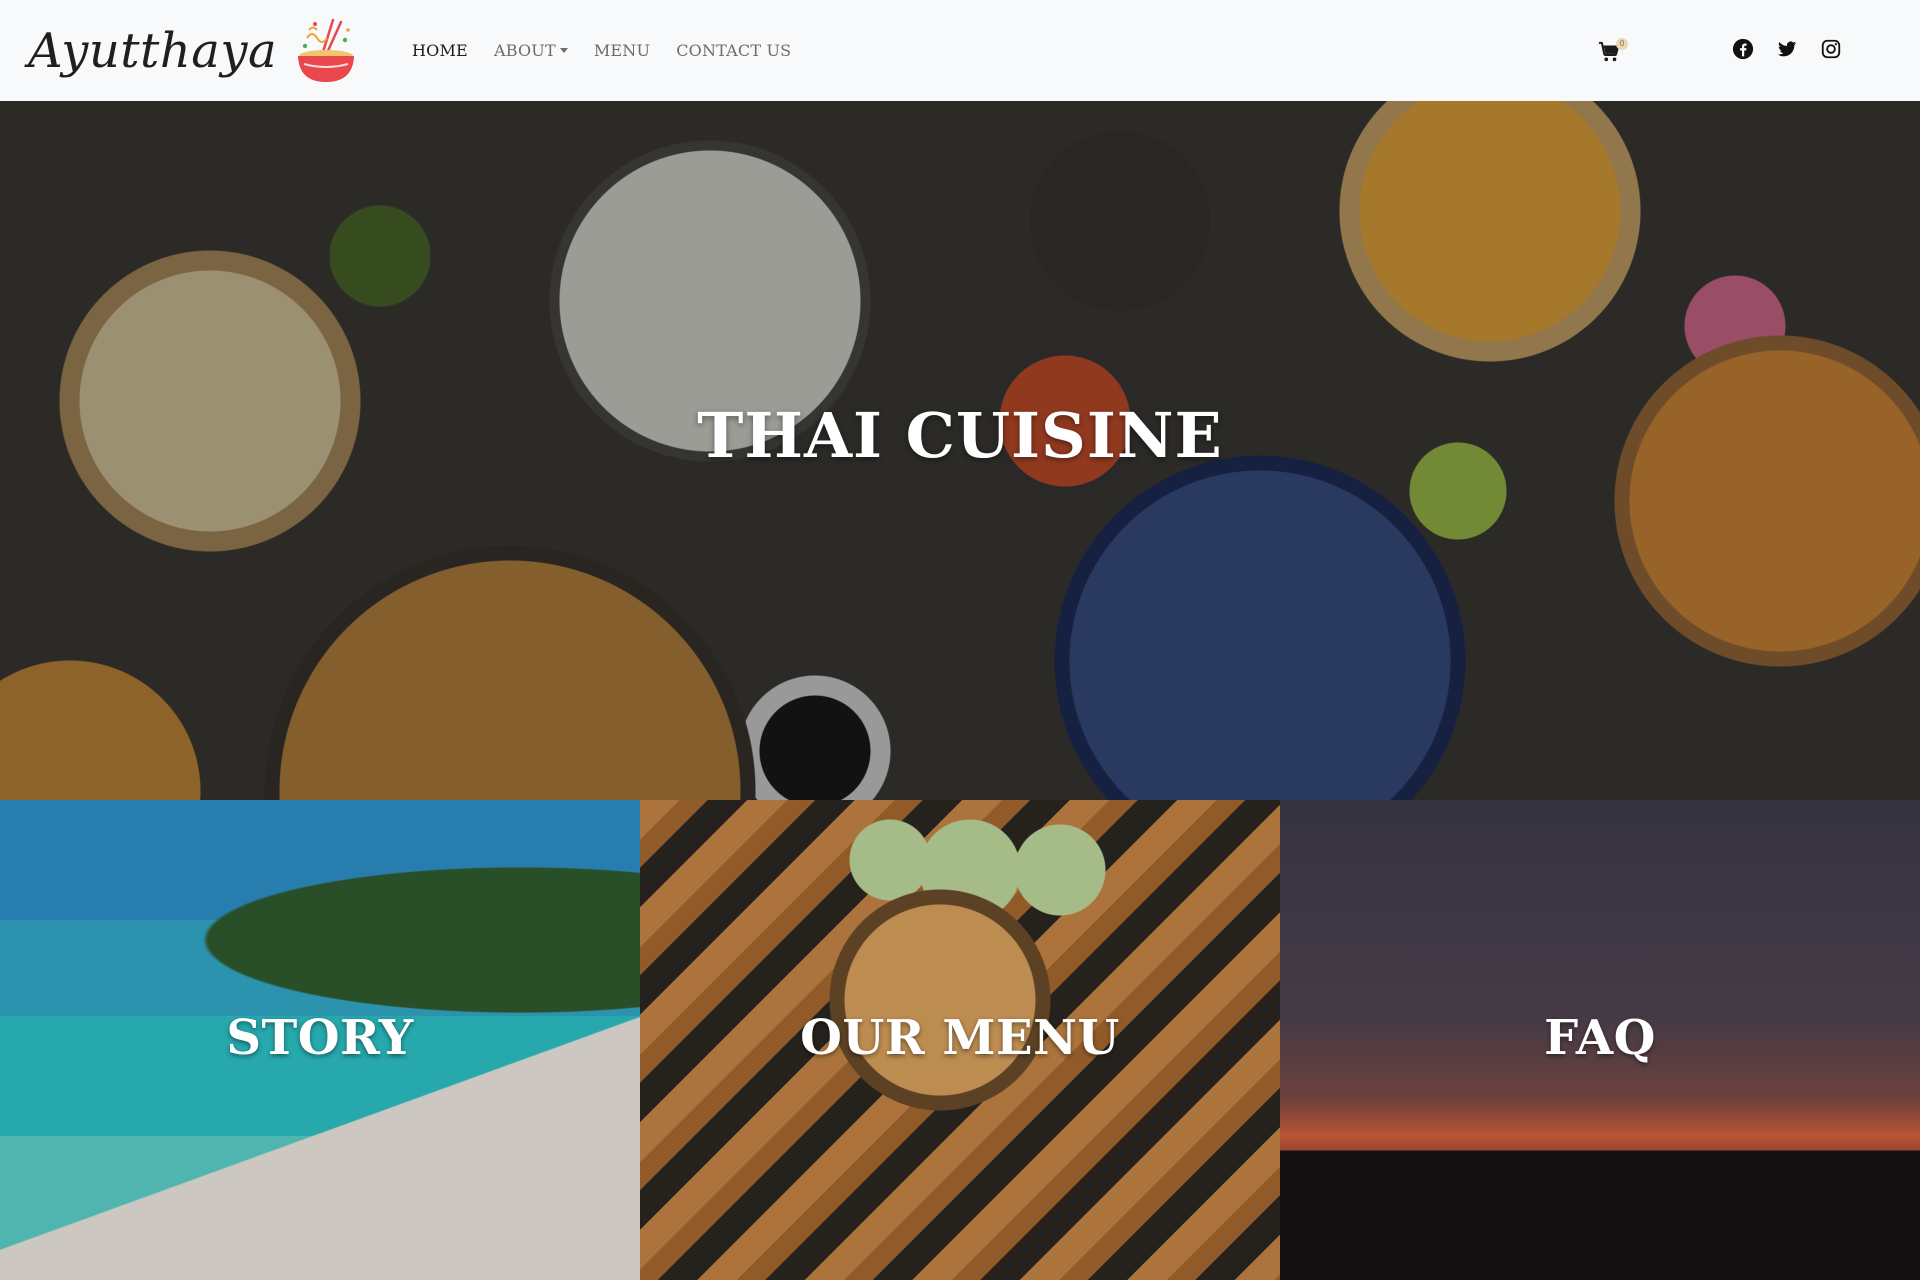 The image size is (1920, 1280). I want to click on instagram-icon, so click(1831, 49).